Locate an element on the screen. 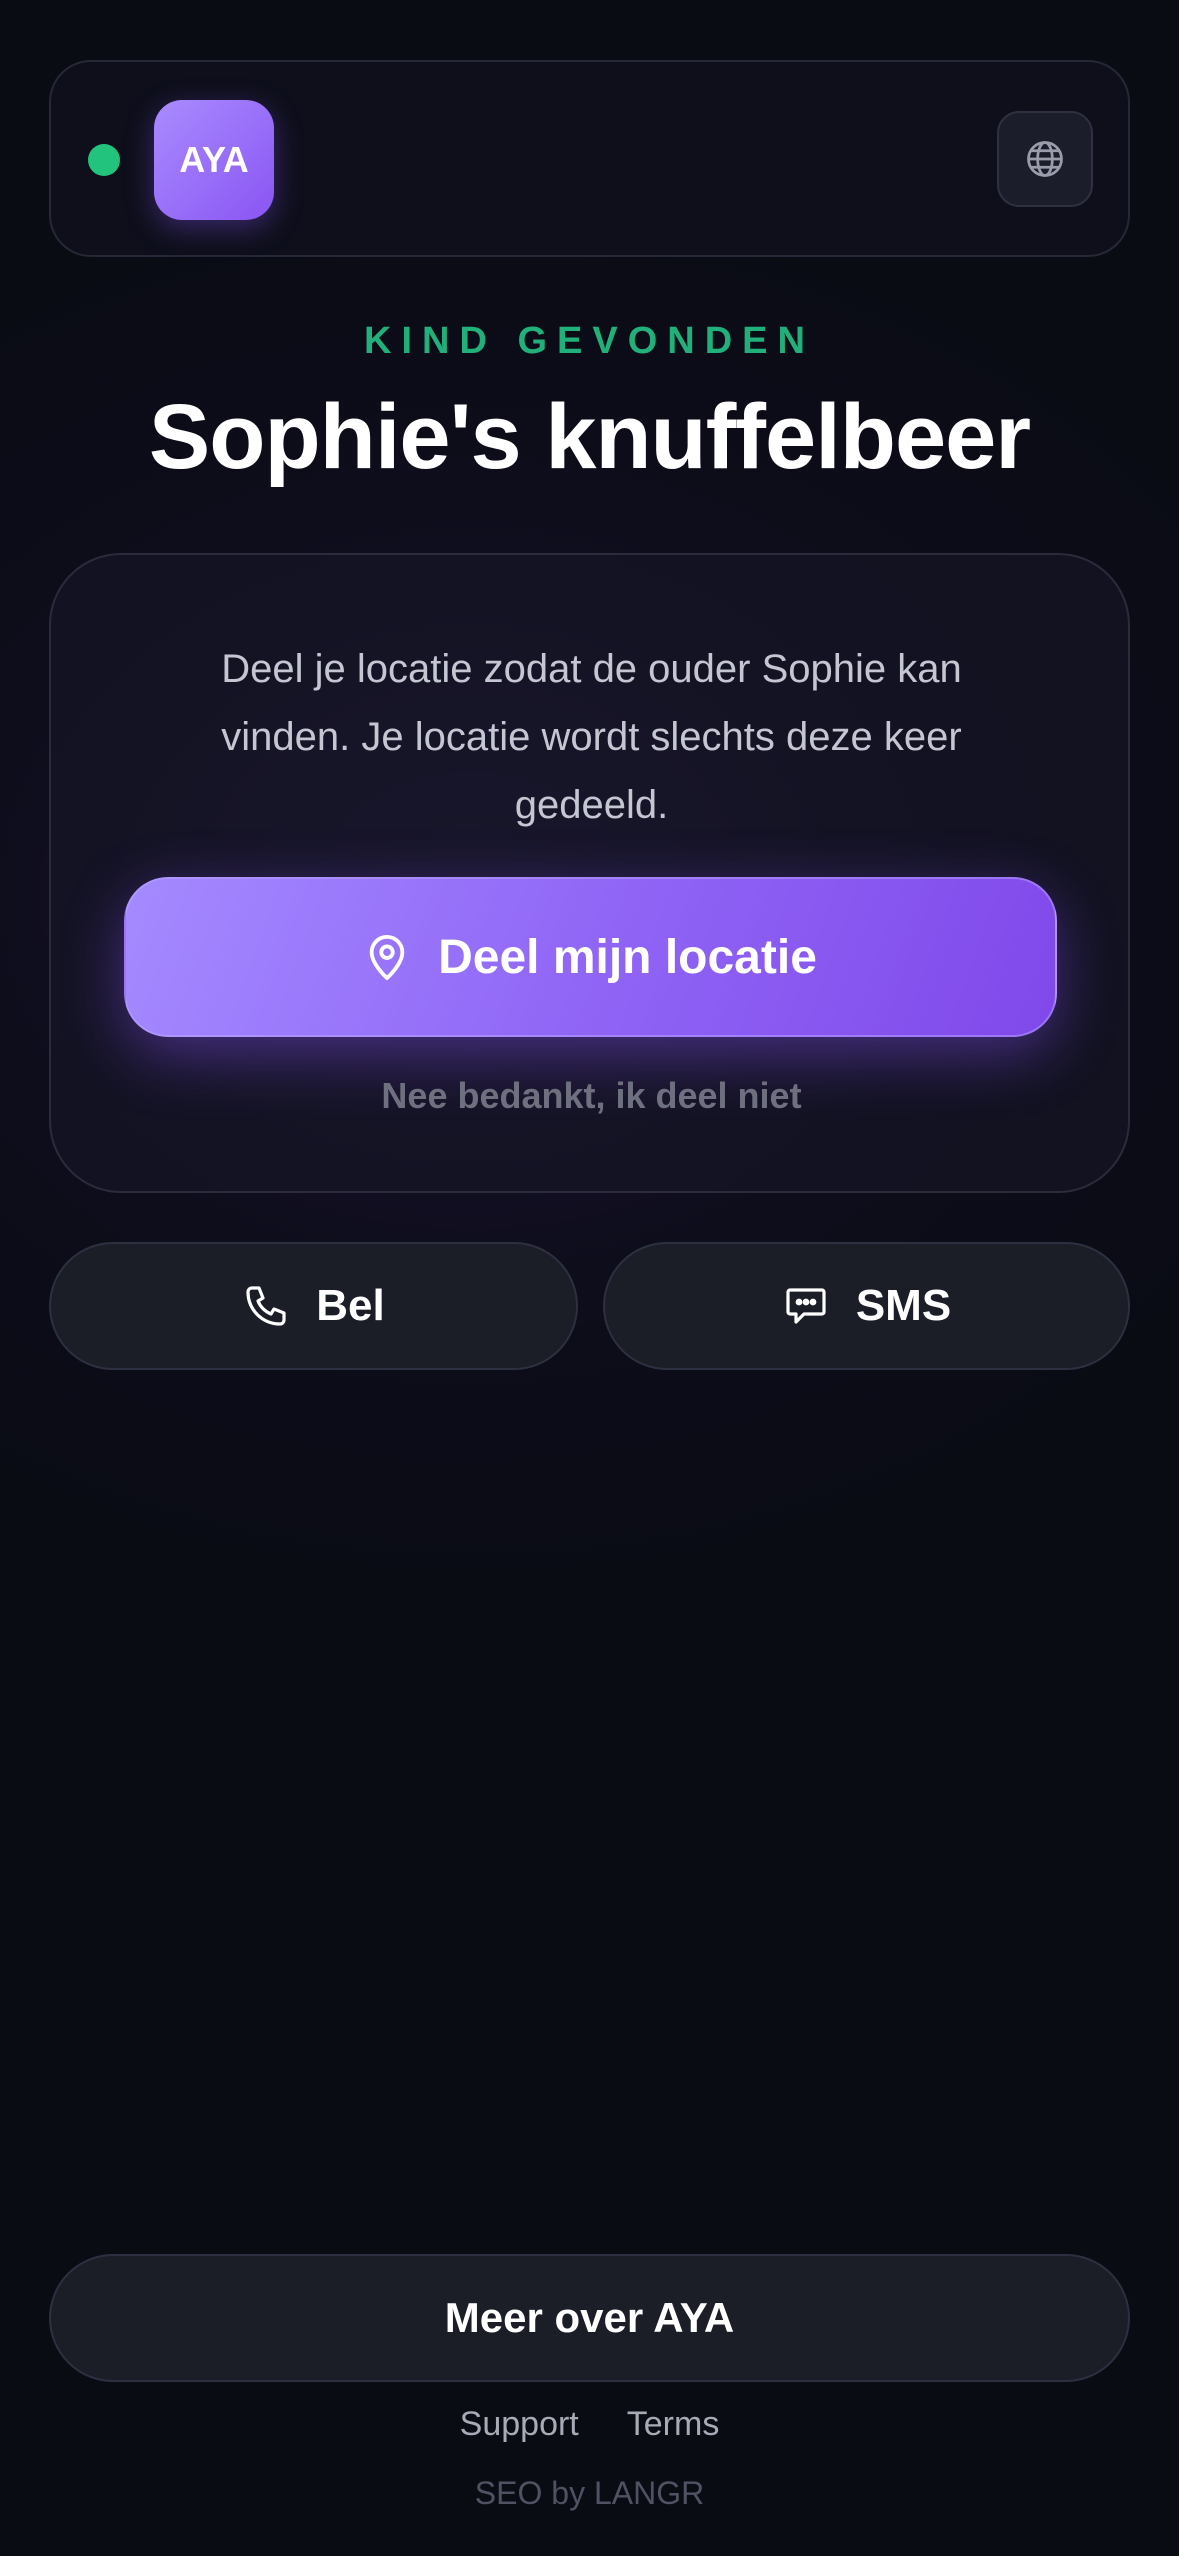  page-title: Sophie's knuffelbeer is located at coordinates (589, 437).